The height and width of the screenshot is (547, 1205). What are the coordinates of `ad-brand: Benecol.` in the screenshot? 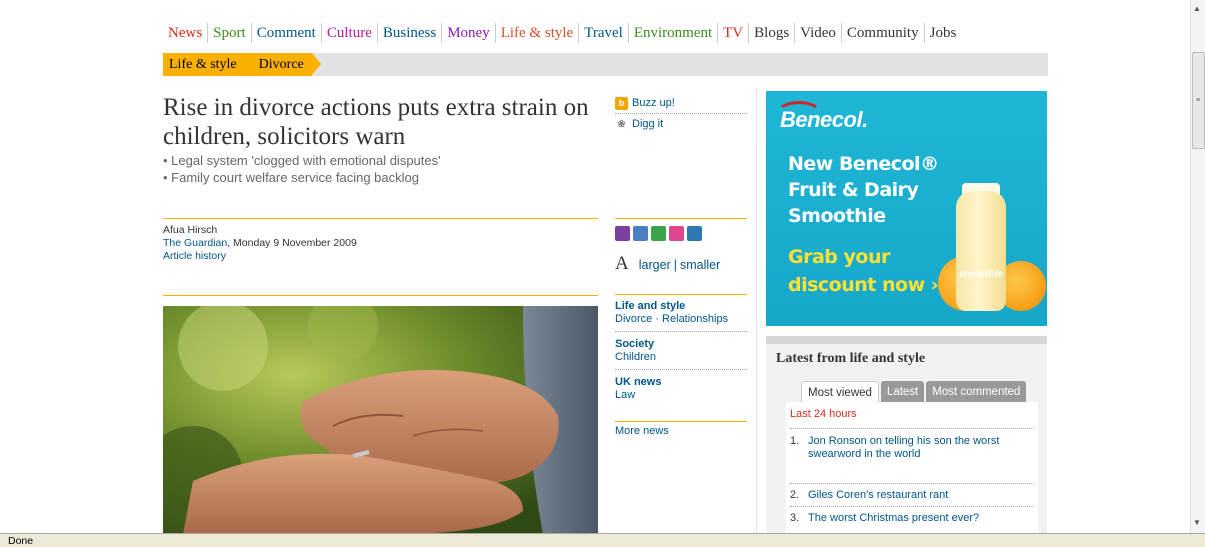 It's located at (824, 119).